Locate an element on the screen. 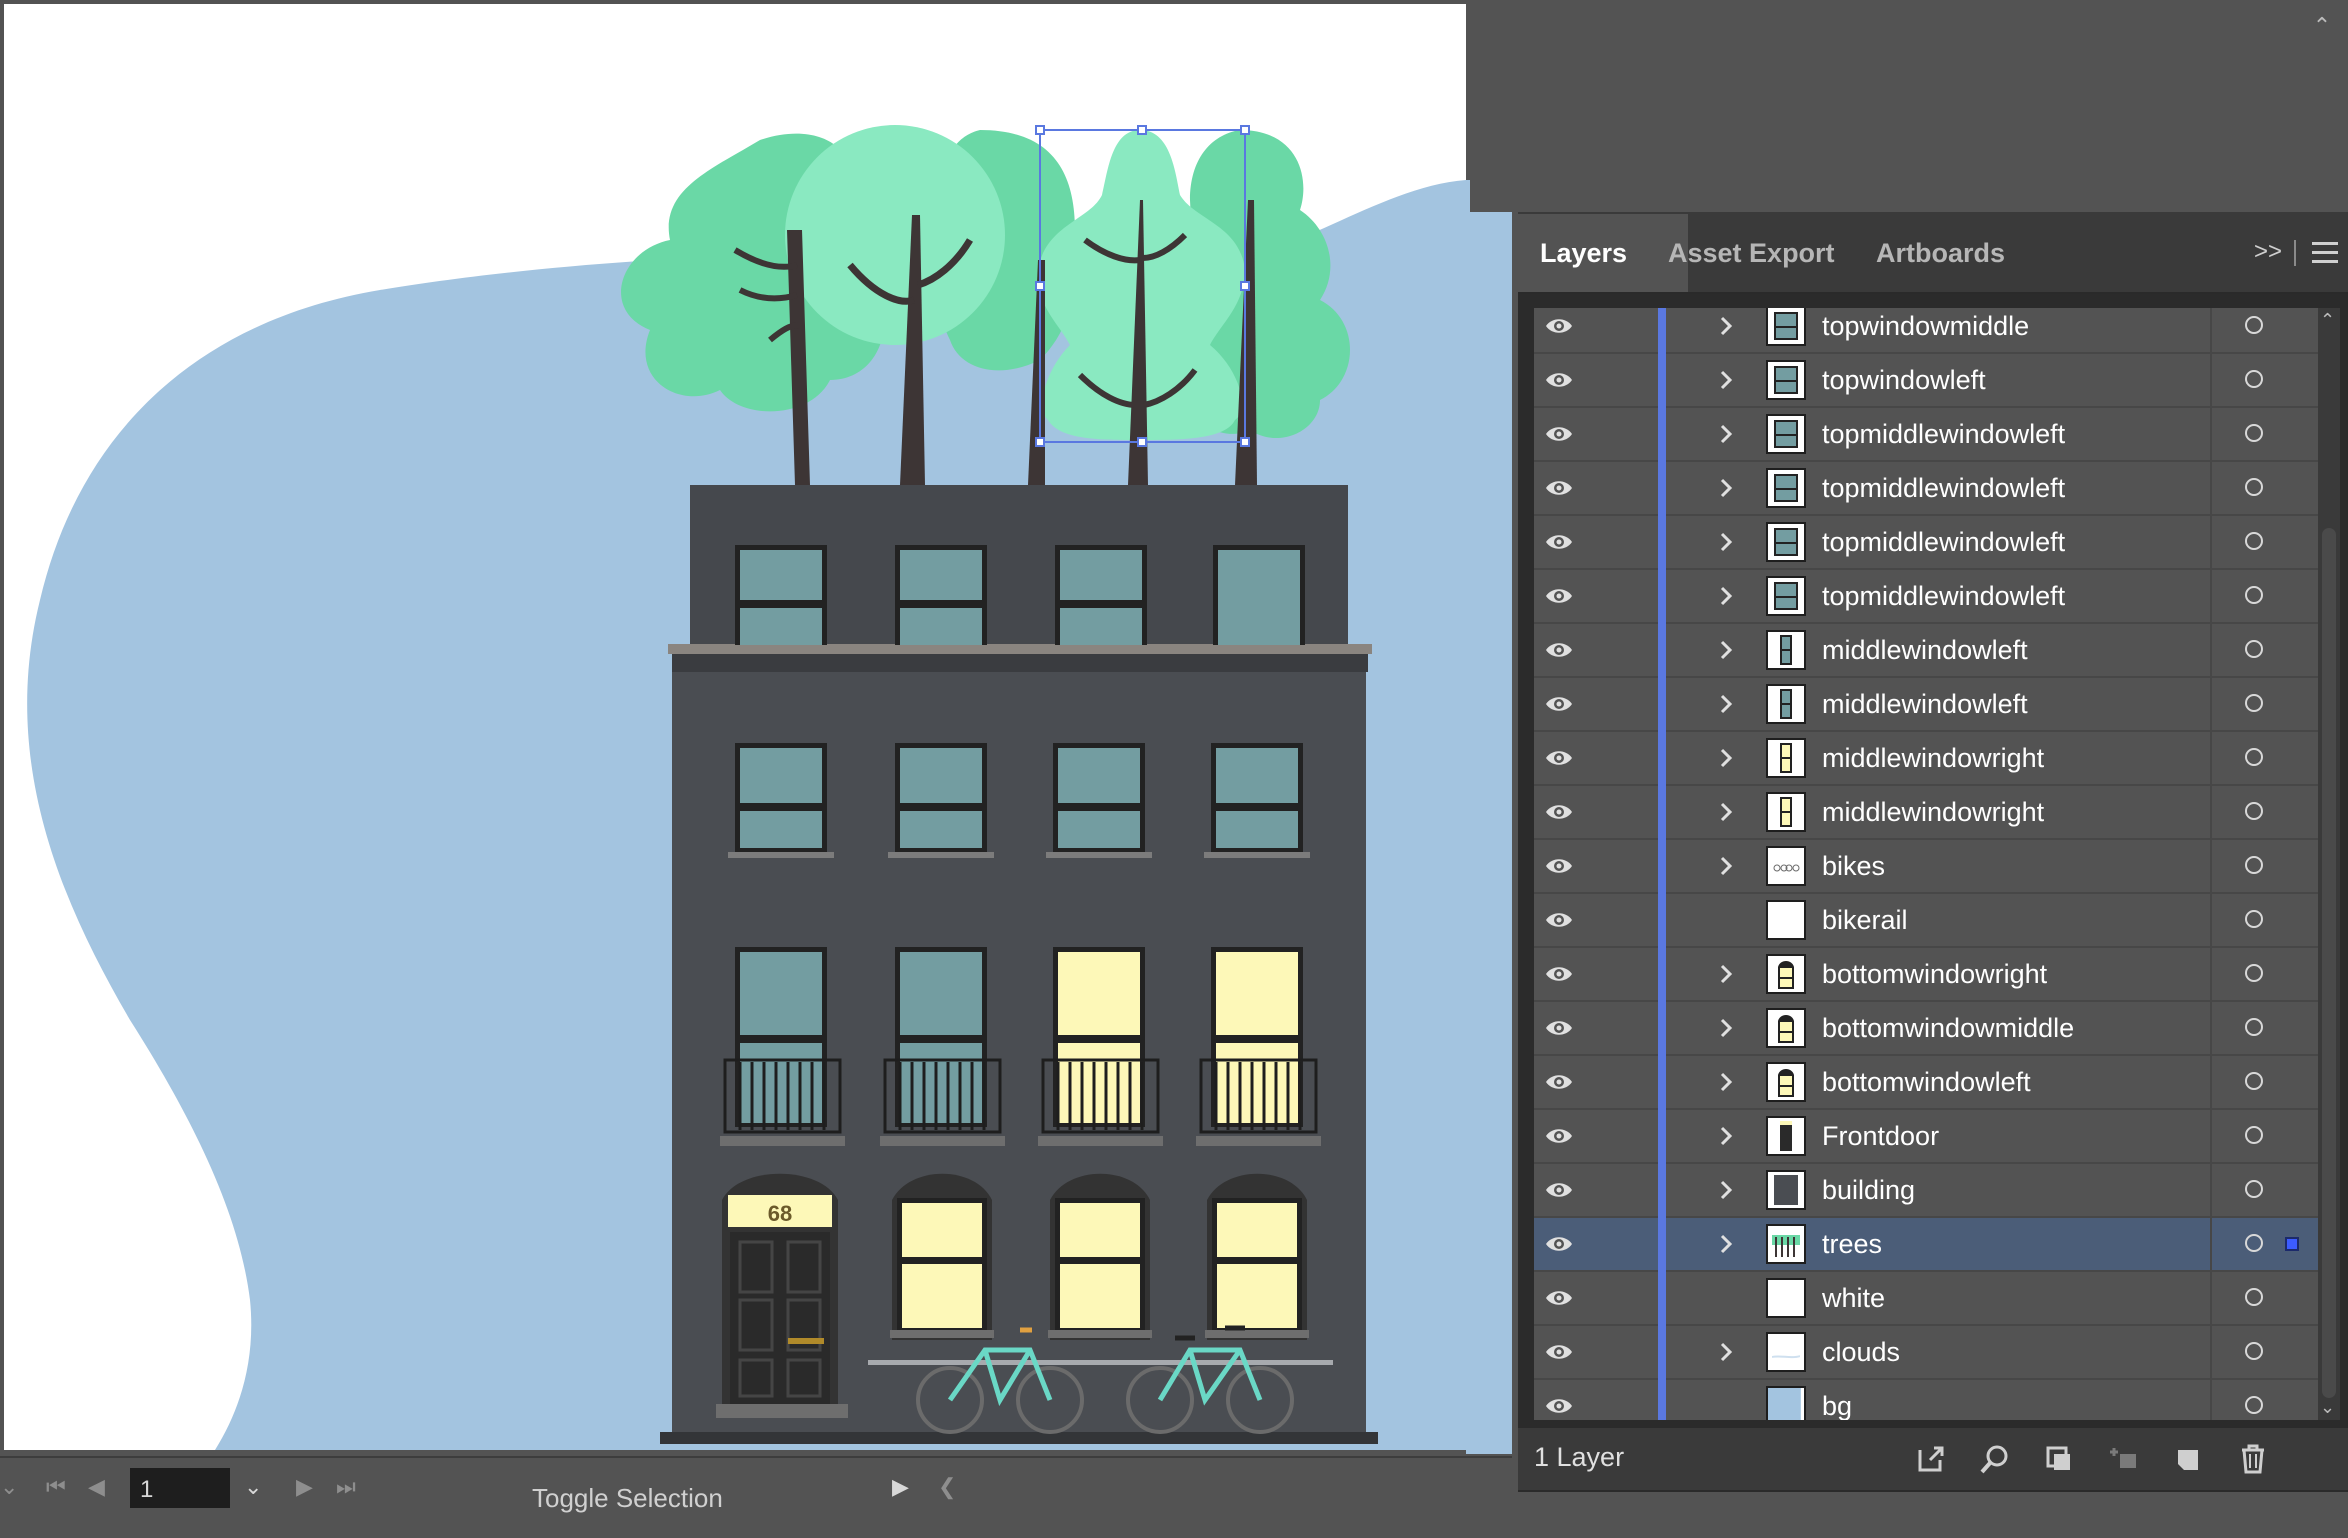  layer-name: Frontdoor is located at coordinates (1880, 1136).